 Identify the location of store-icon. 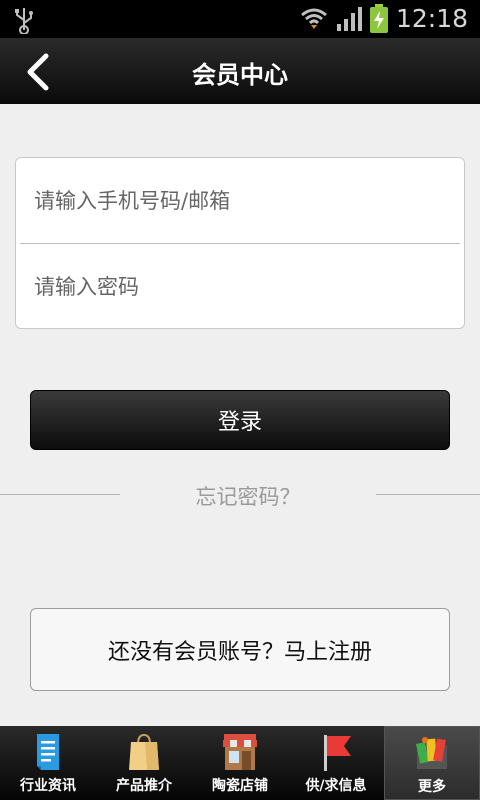
(240, 752).